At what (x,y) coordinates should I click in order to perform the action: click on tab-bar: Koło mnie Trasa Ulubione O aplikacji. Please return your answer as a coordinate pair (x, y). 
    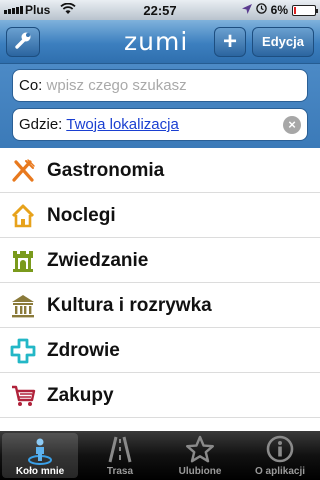
    Looking at the image, I should click on (160, 455).